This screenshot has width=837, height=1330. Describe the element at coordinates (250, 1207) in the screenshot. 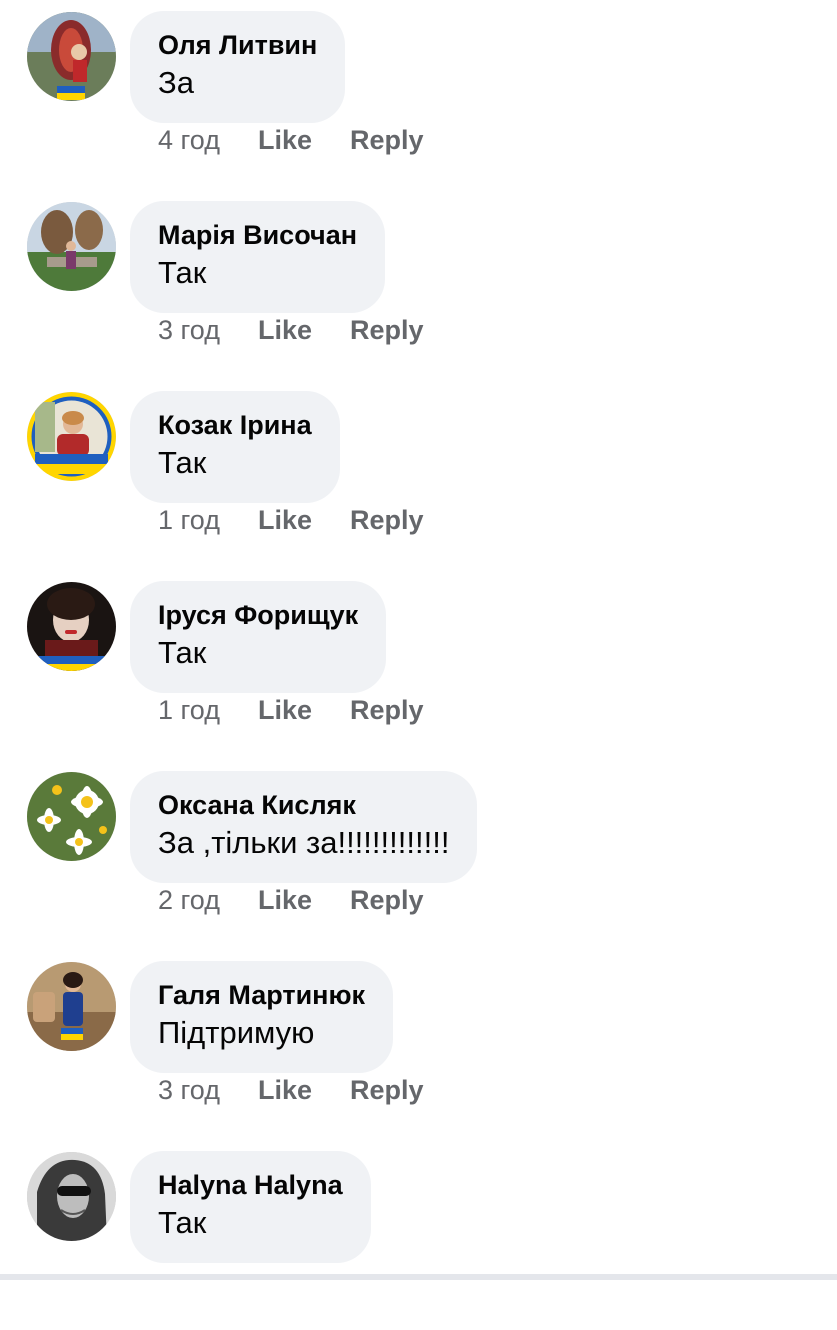

I see `comment-bubble: Halyna Halyna Так` at that location.